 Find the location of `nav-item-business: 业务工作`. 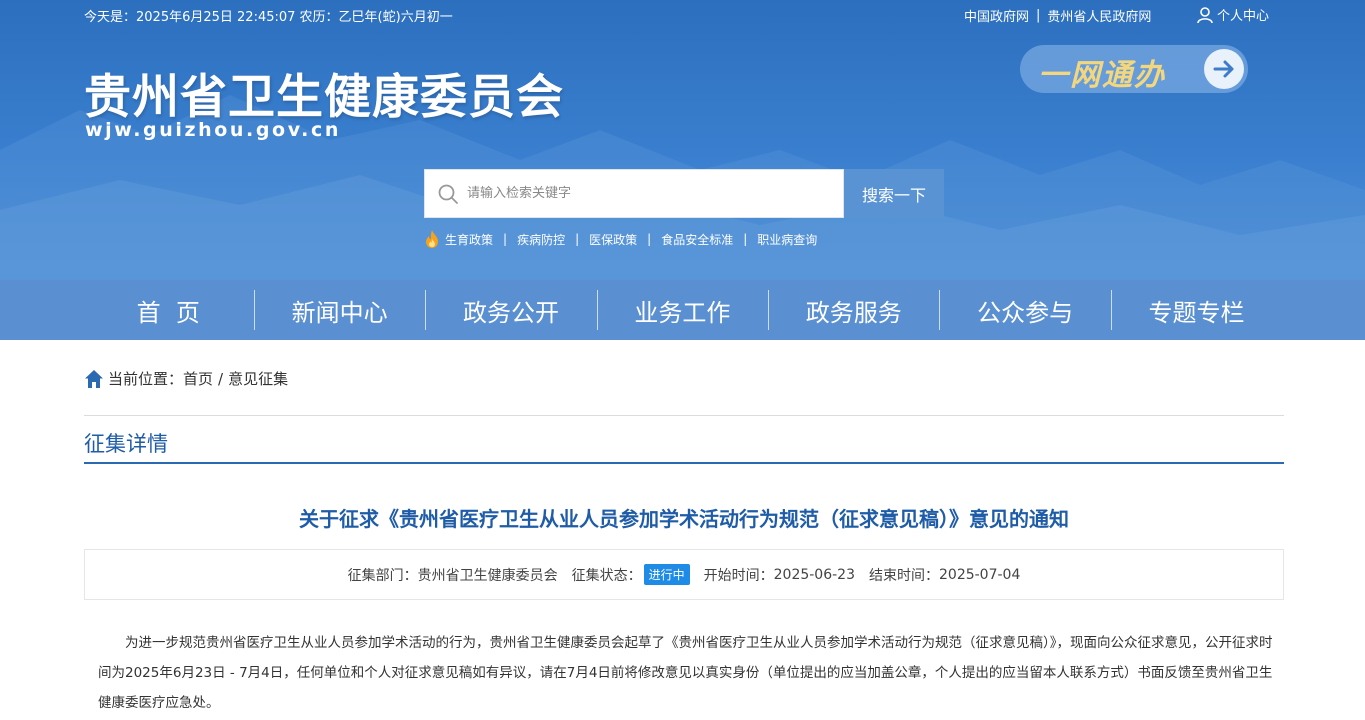

nav-item-business: 业务工作 is located at coordinates (682, 310).